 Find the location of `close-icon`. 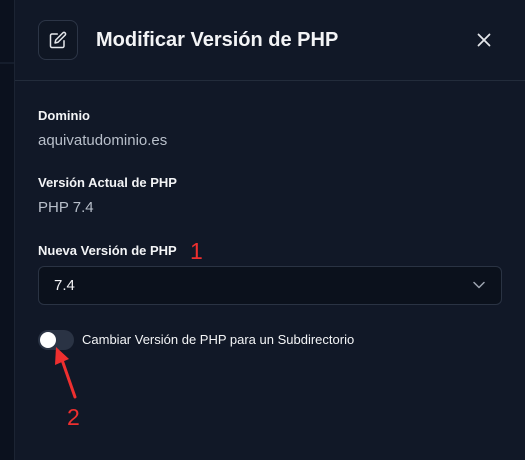

close-icon is located at coordinates (484, 40).